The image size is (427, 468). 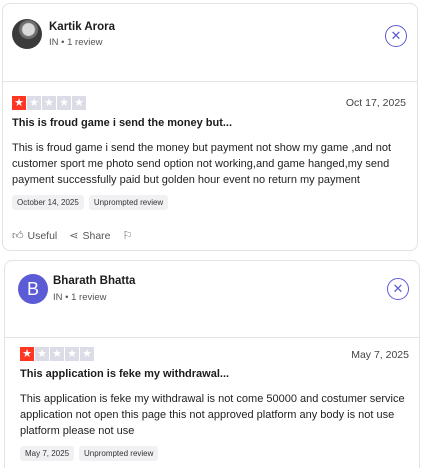 What do you see at coordinates (47, 453) in the screenshot?
I see `experience-date-badge: May 7, 2025` at bounding box center [47, 453].